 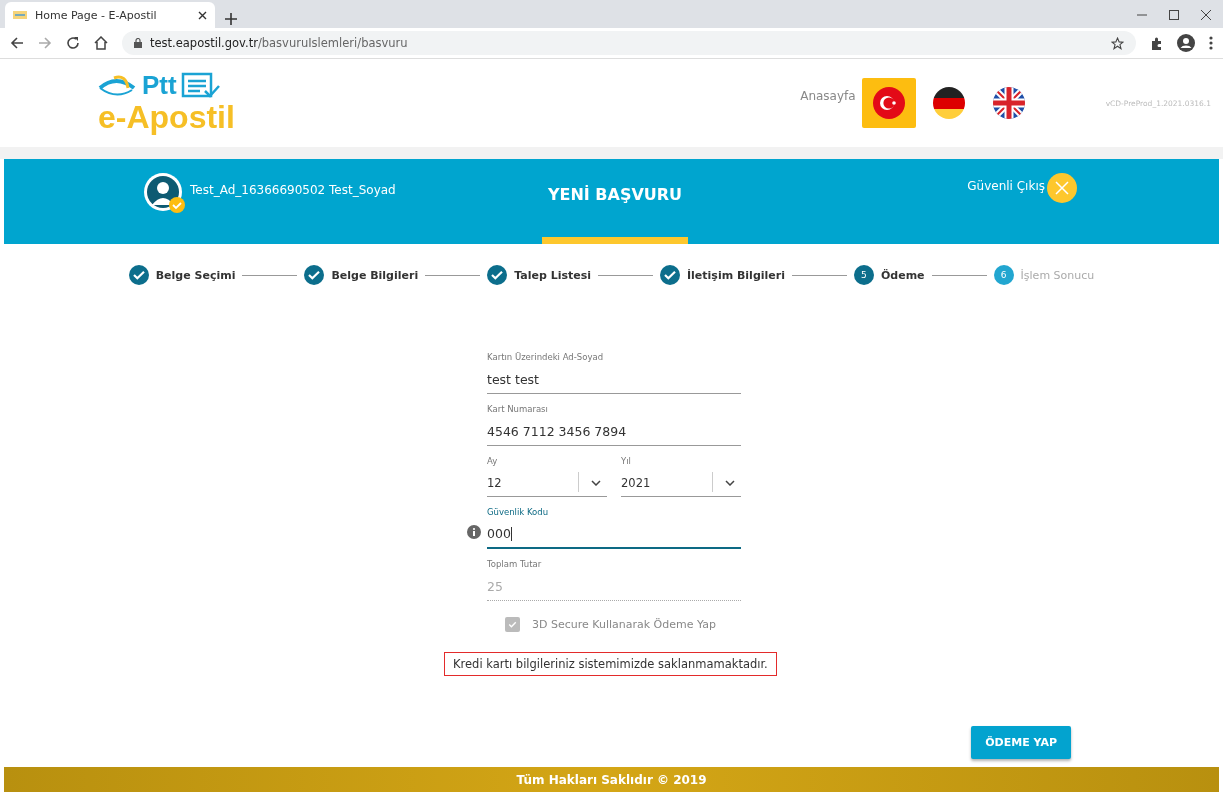 What do you see at coordinates (518, 513) in the screenshot?
I see `field-label: Güvenlik Kodu` at bounding box center [518, 513].